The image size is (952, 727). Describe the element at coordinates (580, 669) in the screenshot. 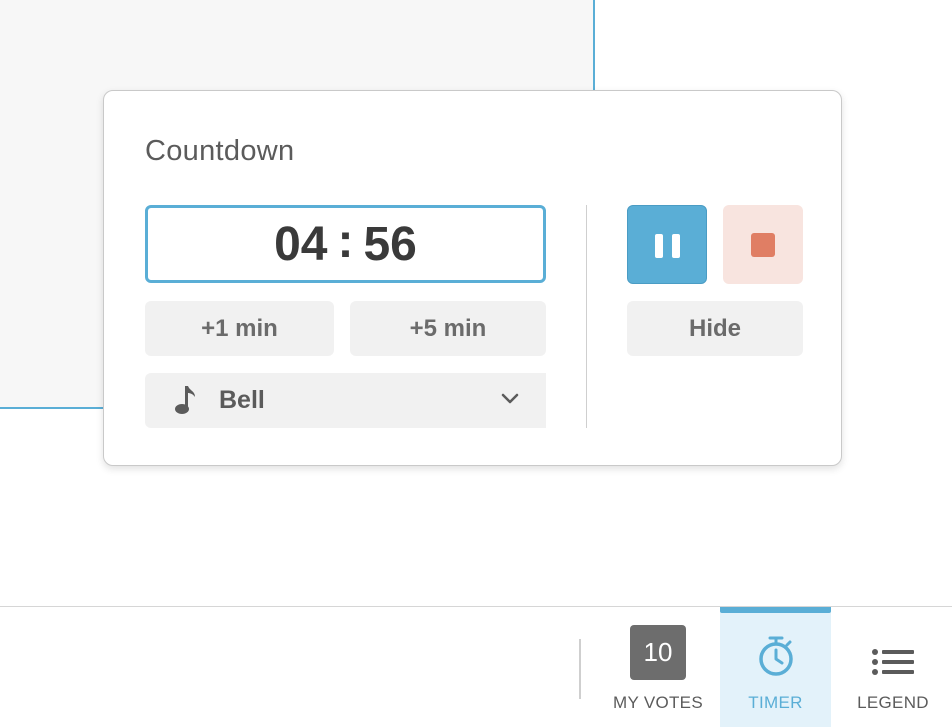

I see `toolbar-divider` at that location.